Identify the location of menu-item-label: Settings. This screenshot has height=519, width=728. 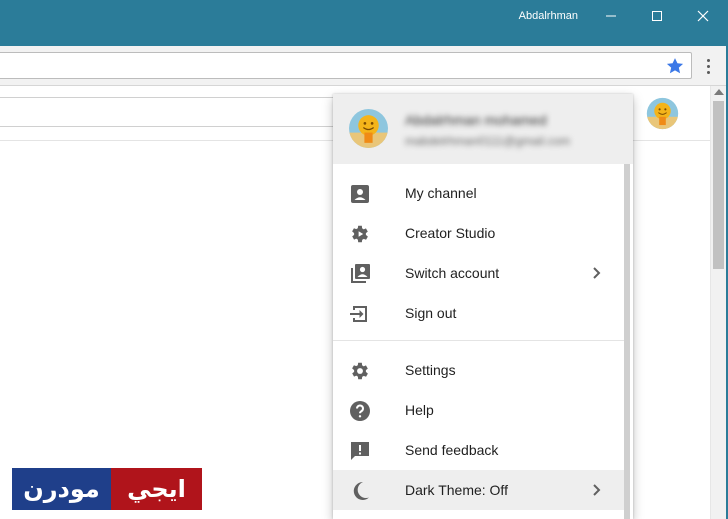
(430, 370).